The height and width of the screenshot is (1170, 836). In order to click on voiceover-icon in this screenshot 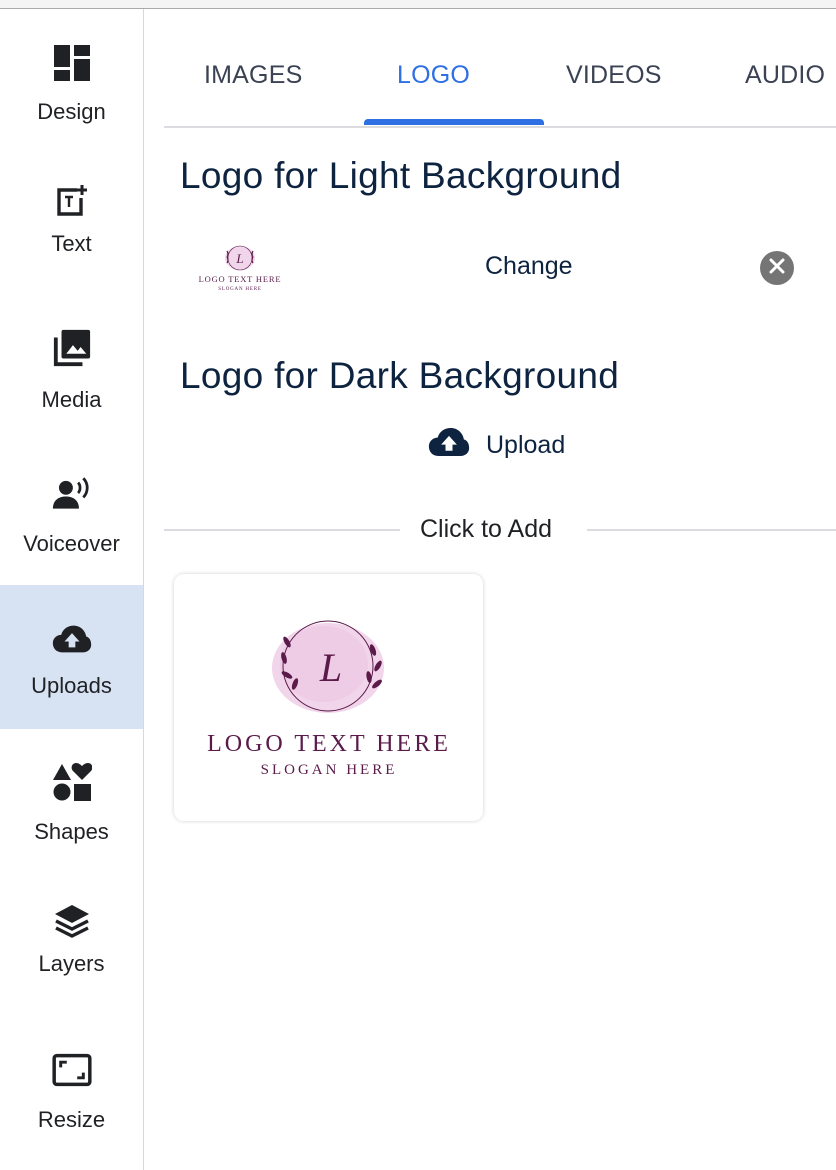, I will do `click(72, 493)`.